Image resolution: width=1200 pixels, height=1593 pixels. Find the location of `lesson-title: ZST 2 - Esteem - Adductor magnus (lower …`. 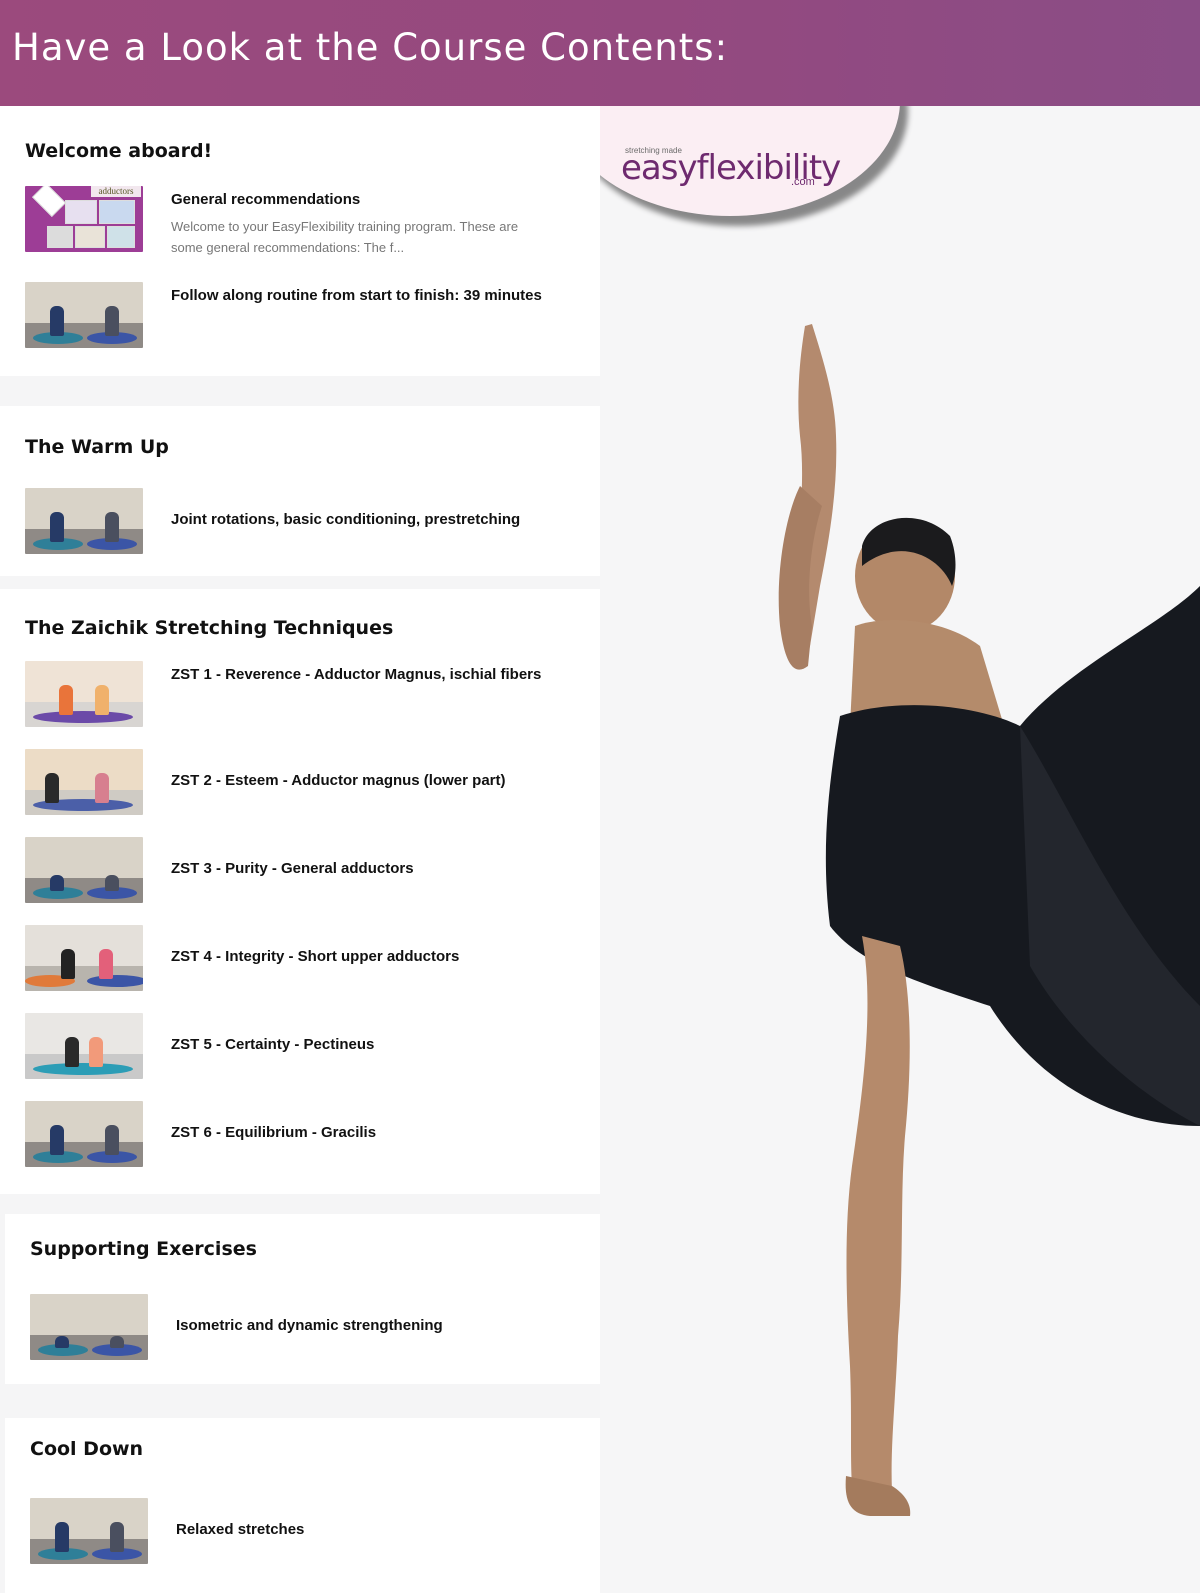

lesson-title: ZST 2 - Esteem - Adductor magnus (lower … is located at coordinates (361, 781).